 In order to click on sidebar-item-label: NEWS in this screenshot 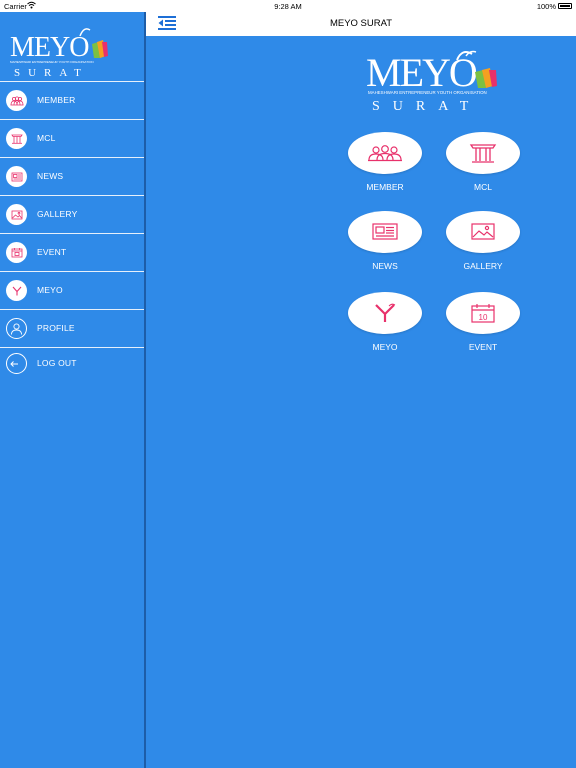, I will do `click(50, 176)`.